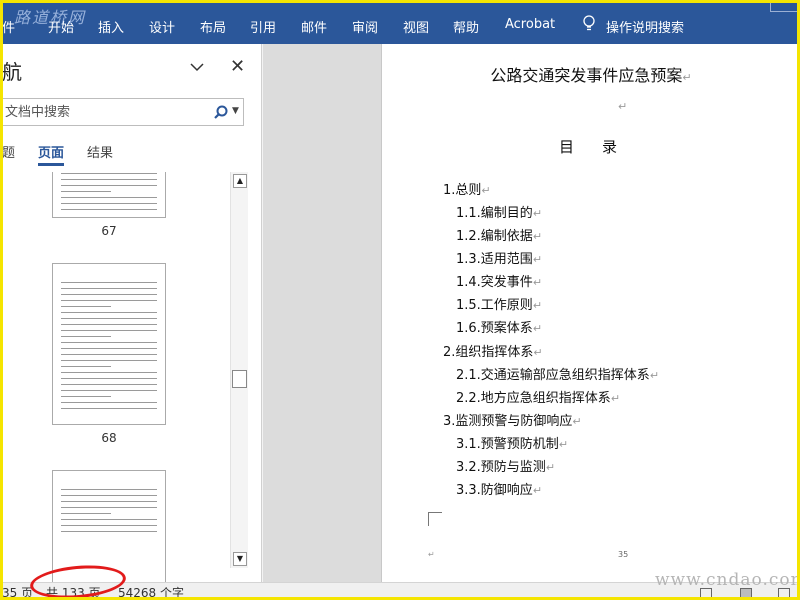  Describe the element at coordinates (221, 112) in the screenshot. I see `search-icon` at that location.